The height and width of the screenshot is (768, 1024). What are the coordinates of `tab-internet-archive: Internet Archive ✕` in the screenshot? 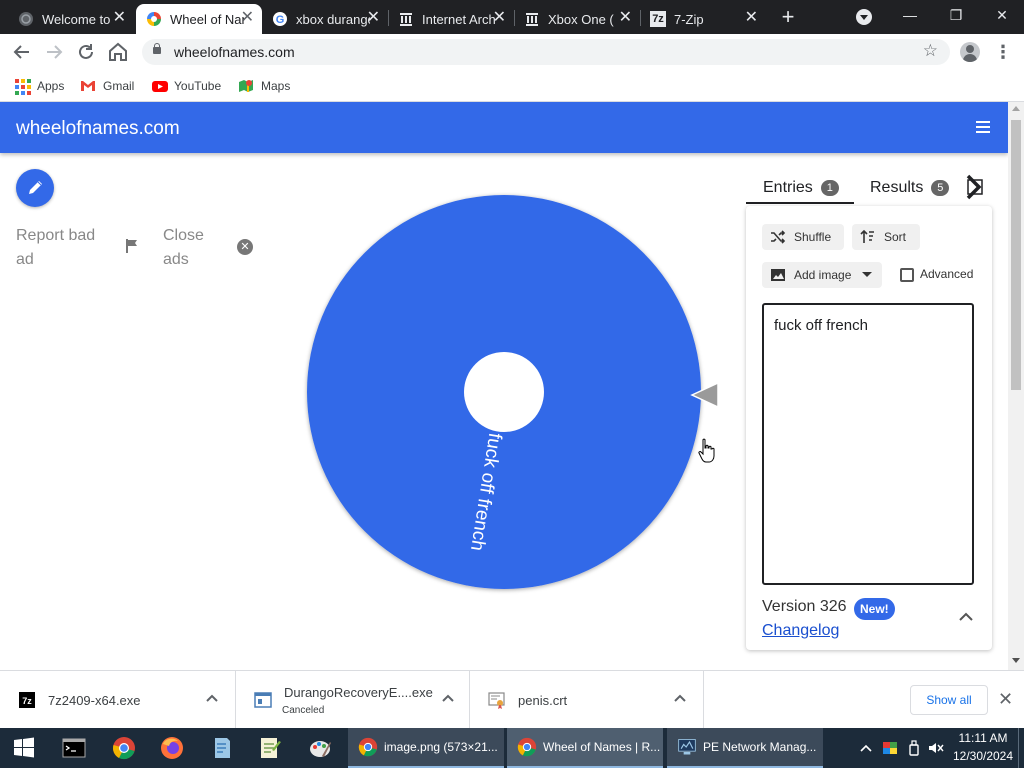 It's located at (451, 19).